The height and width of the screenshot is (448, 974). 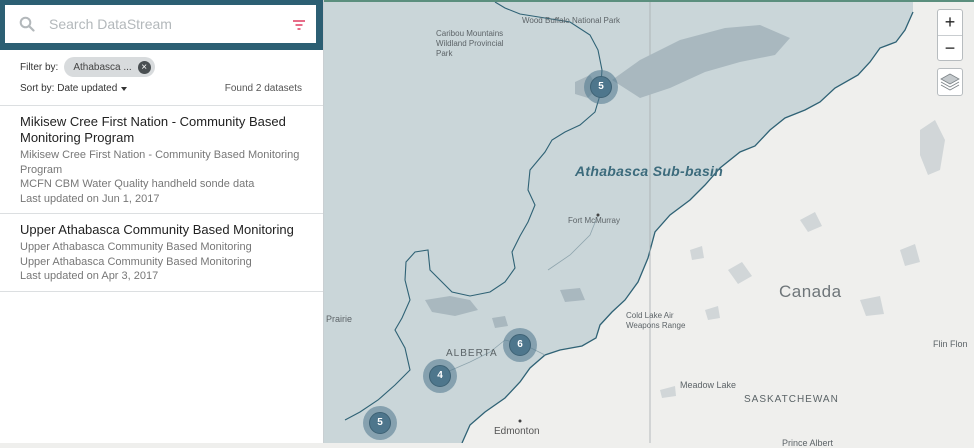 What do you see at coordinates (472, 353) in the screenshot?
I see `label-alberta: ALBERTA` at bounding box center [472, 353].